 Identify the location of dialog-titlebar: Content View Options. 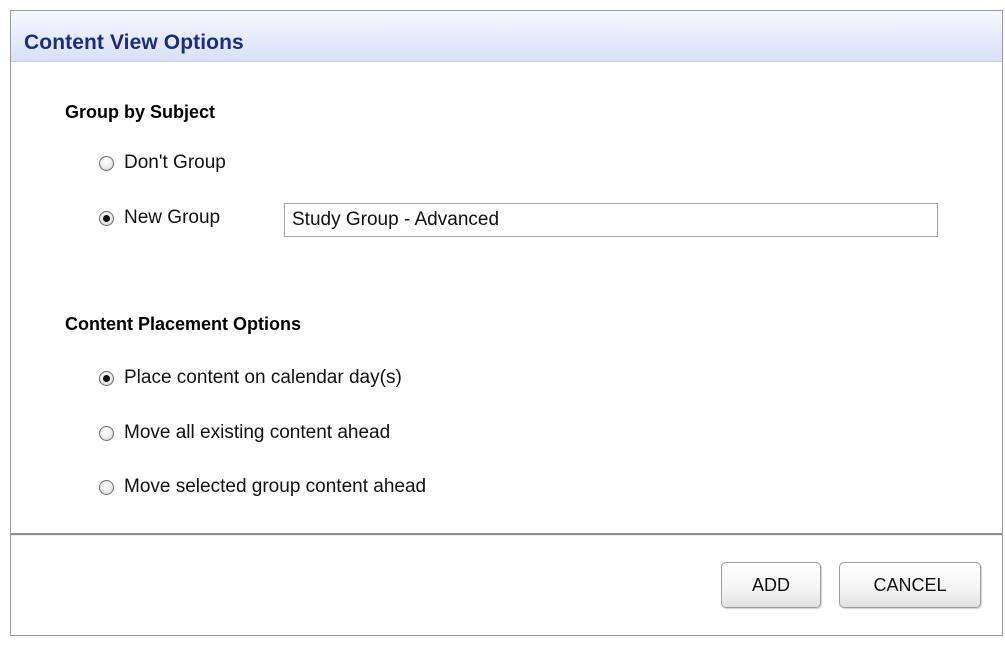
(506, 36).